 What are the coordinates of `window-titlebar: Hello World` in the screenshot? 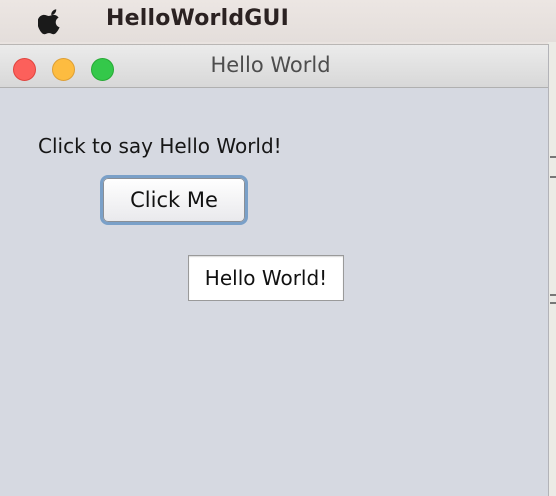 It's located at (274, 66).